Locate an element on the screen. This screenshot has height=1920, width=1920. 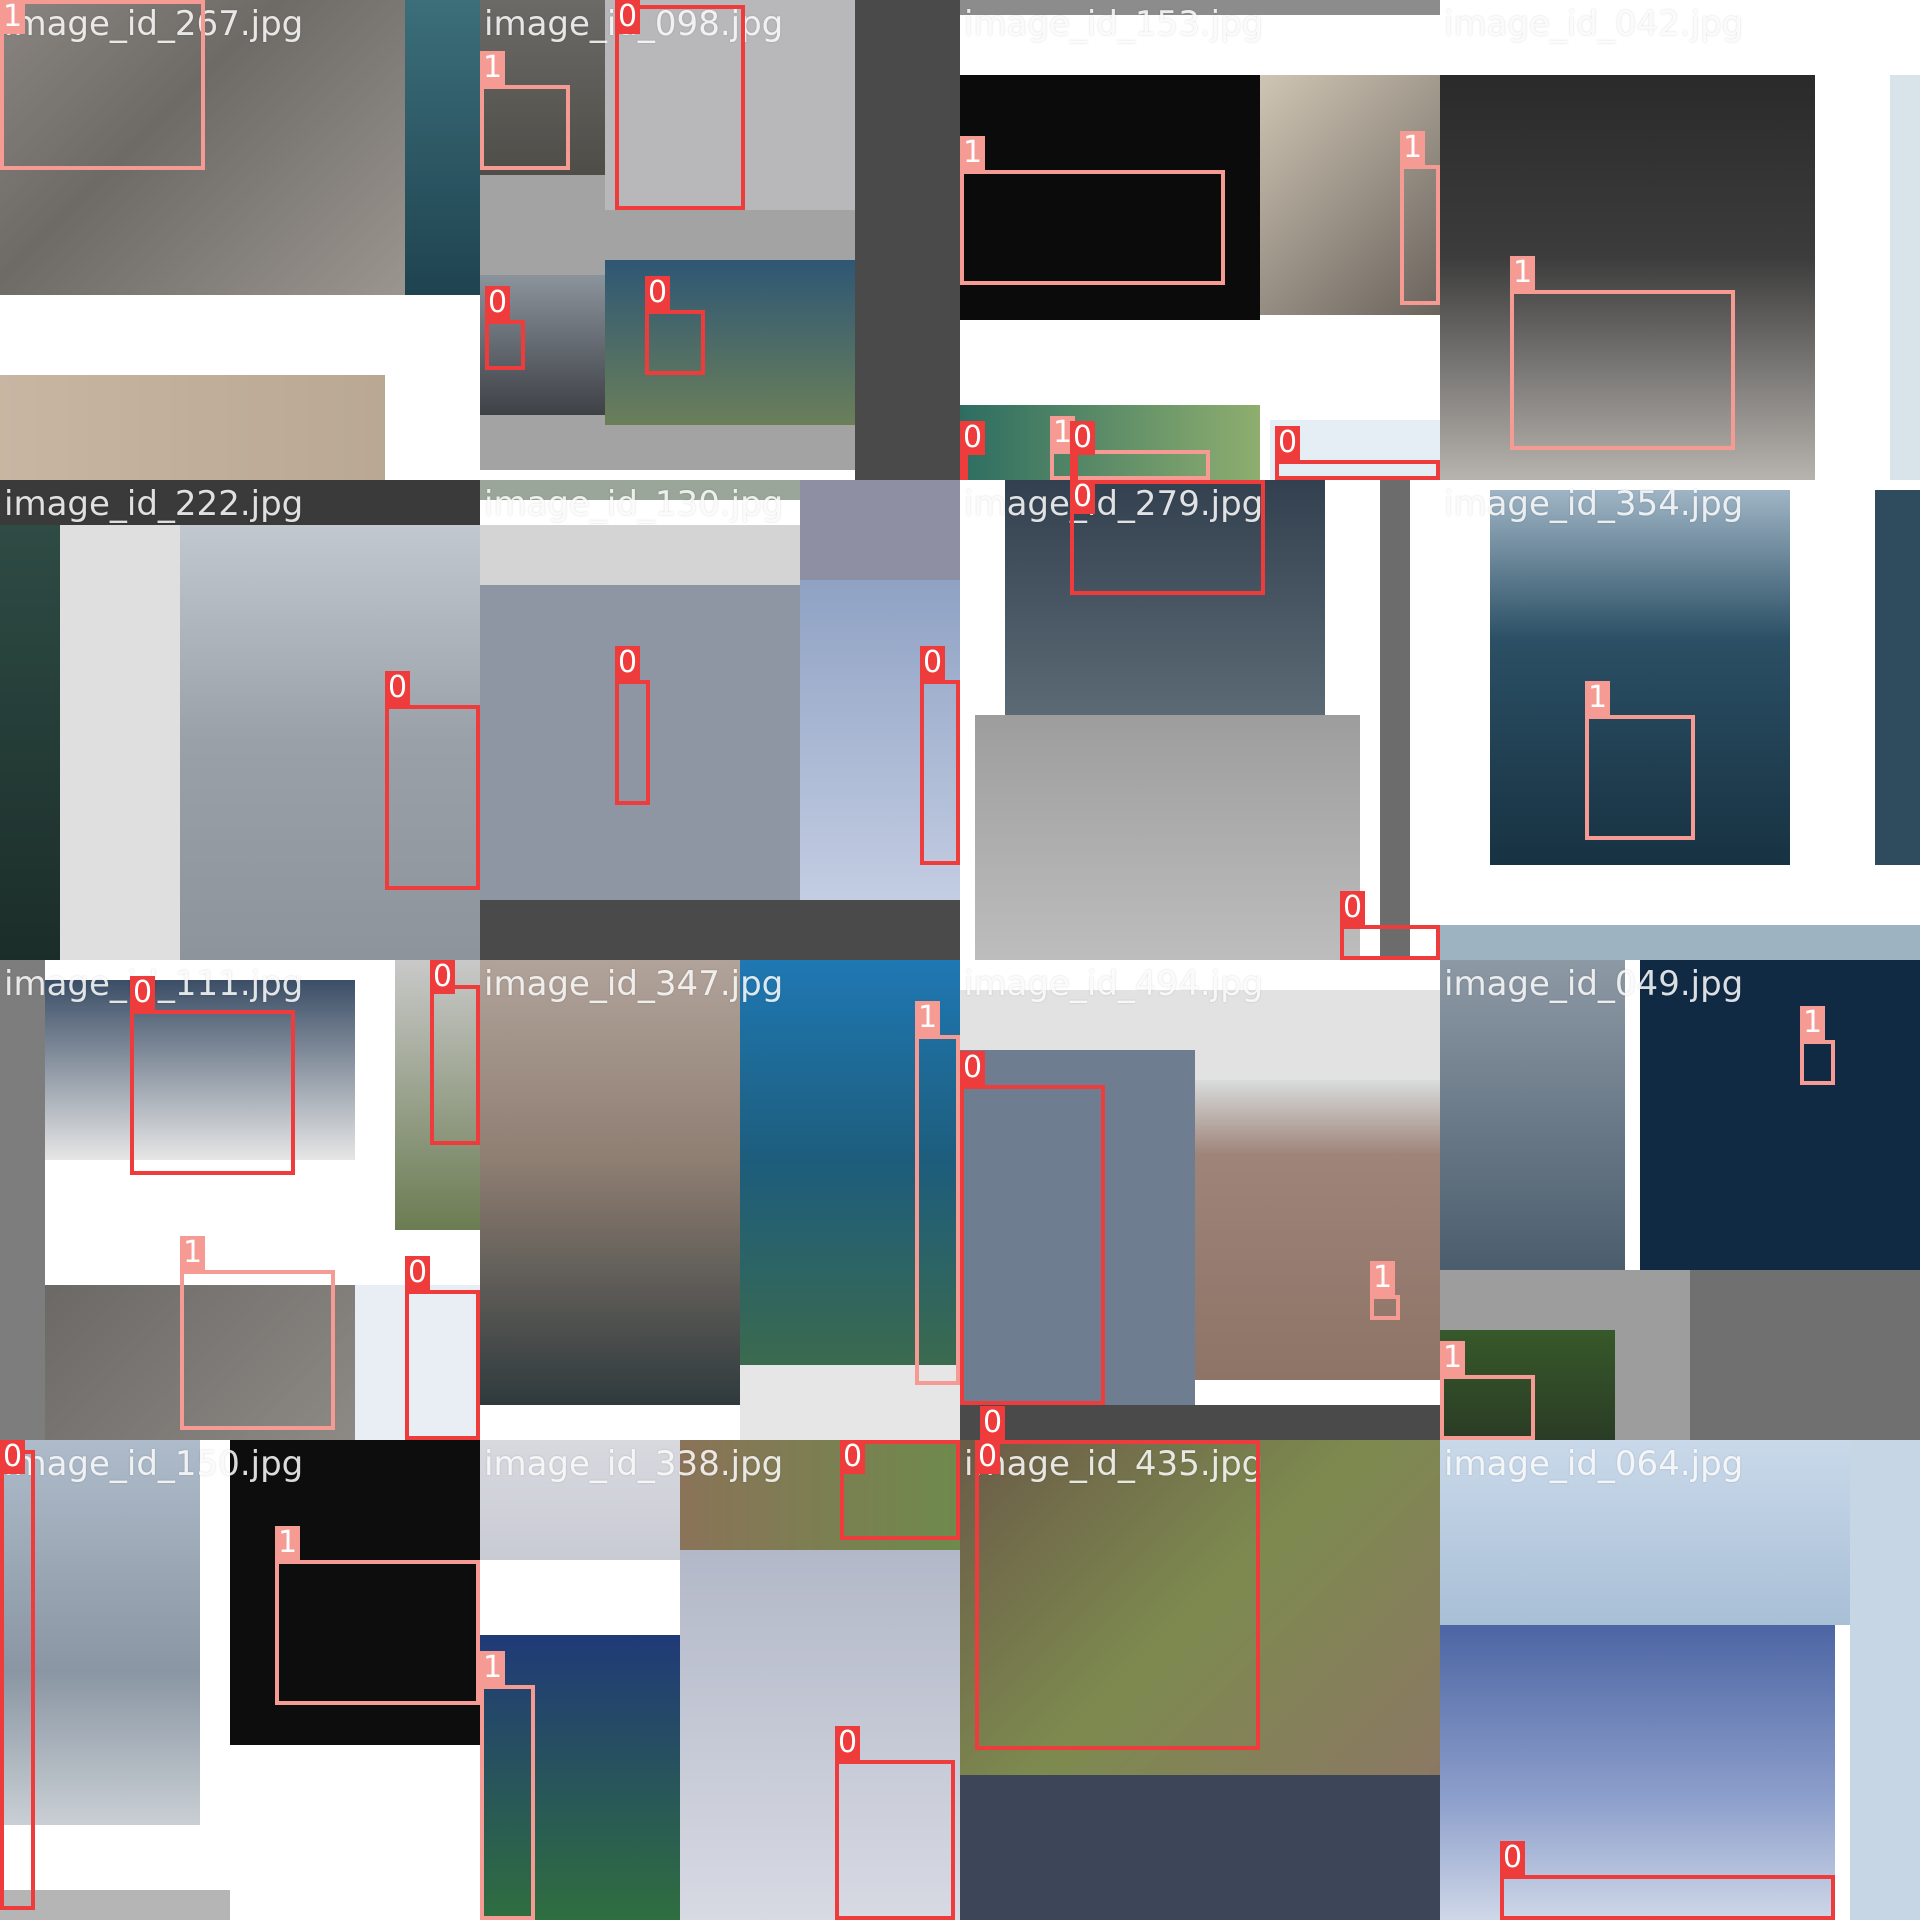
mosaic-tile: image_id_279.jpg 0 0 is located at coordinates (1200, 720).